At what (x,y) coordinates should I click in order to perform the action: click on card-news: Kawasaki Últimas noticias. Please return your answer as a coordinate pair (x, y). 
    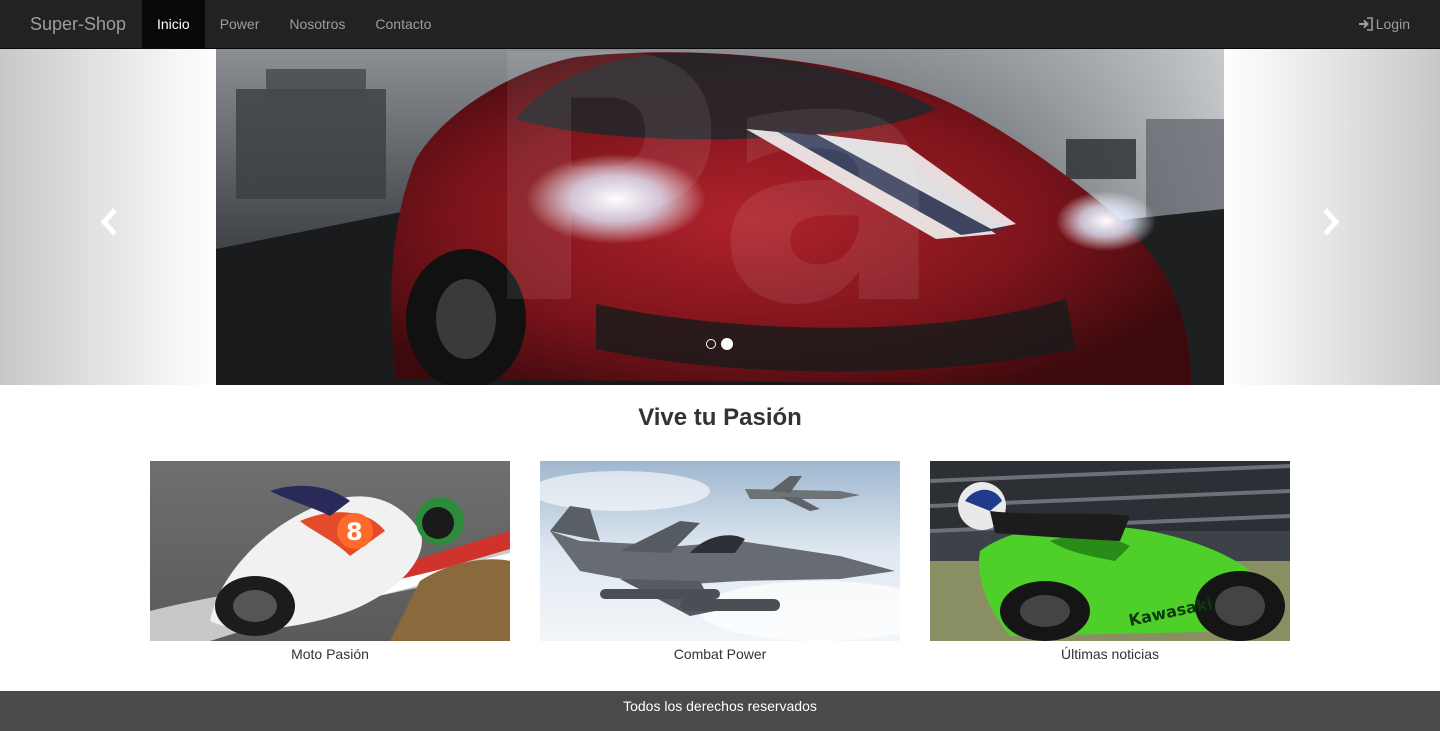
    Looking at the image, I should click on (1110, 562).